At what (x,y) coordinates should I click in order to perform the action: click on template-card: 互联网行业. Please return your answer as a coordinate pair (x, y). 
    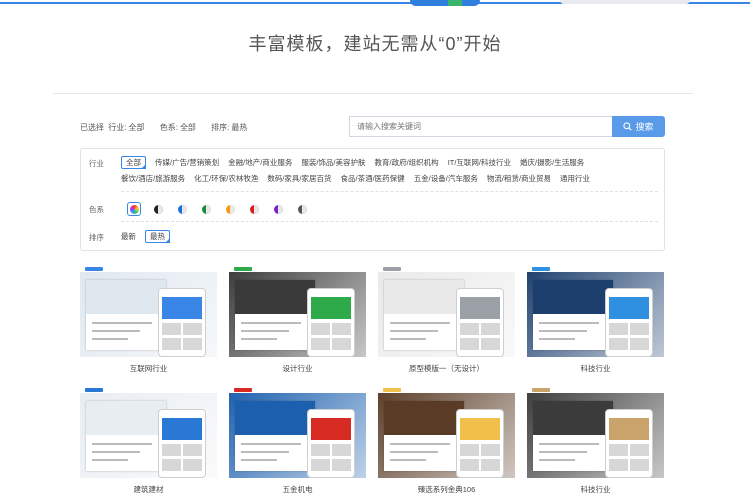
    Looking at the image, I should click on (148, 320).